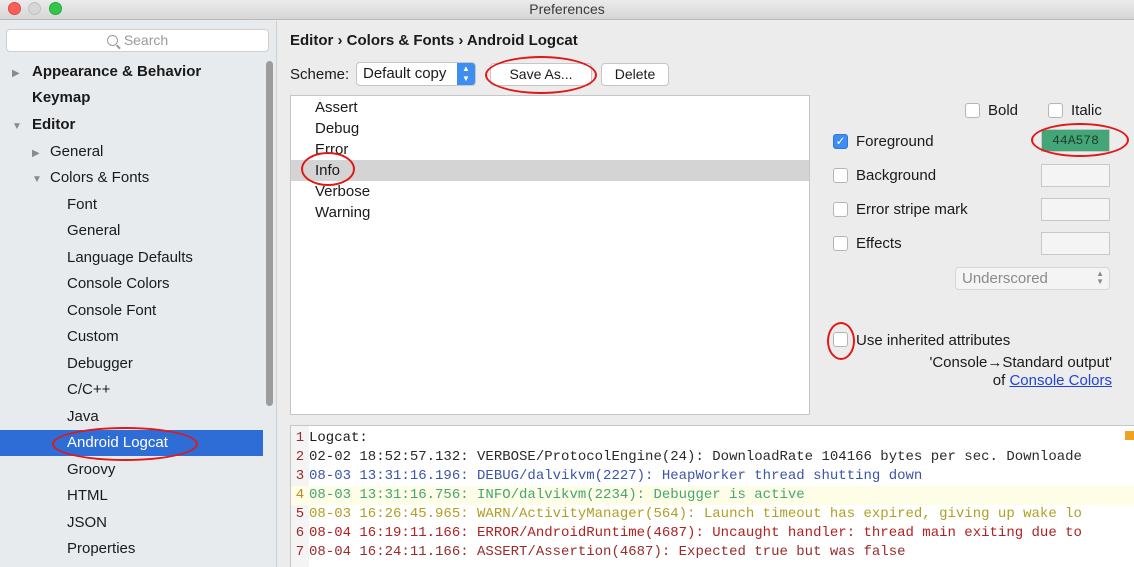 This screenshot has height=567, width=1134. Describe the element at coordinates (146, 40) in the screenshot. I see `search-placeholder: Search` at that location.